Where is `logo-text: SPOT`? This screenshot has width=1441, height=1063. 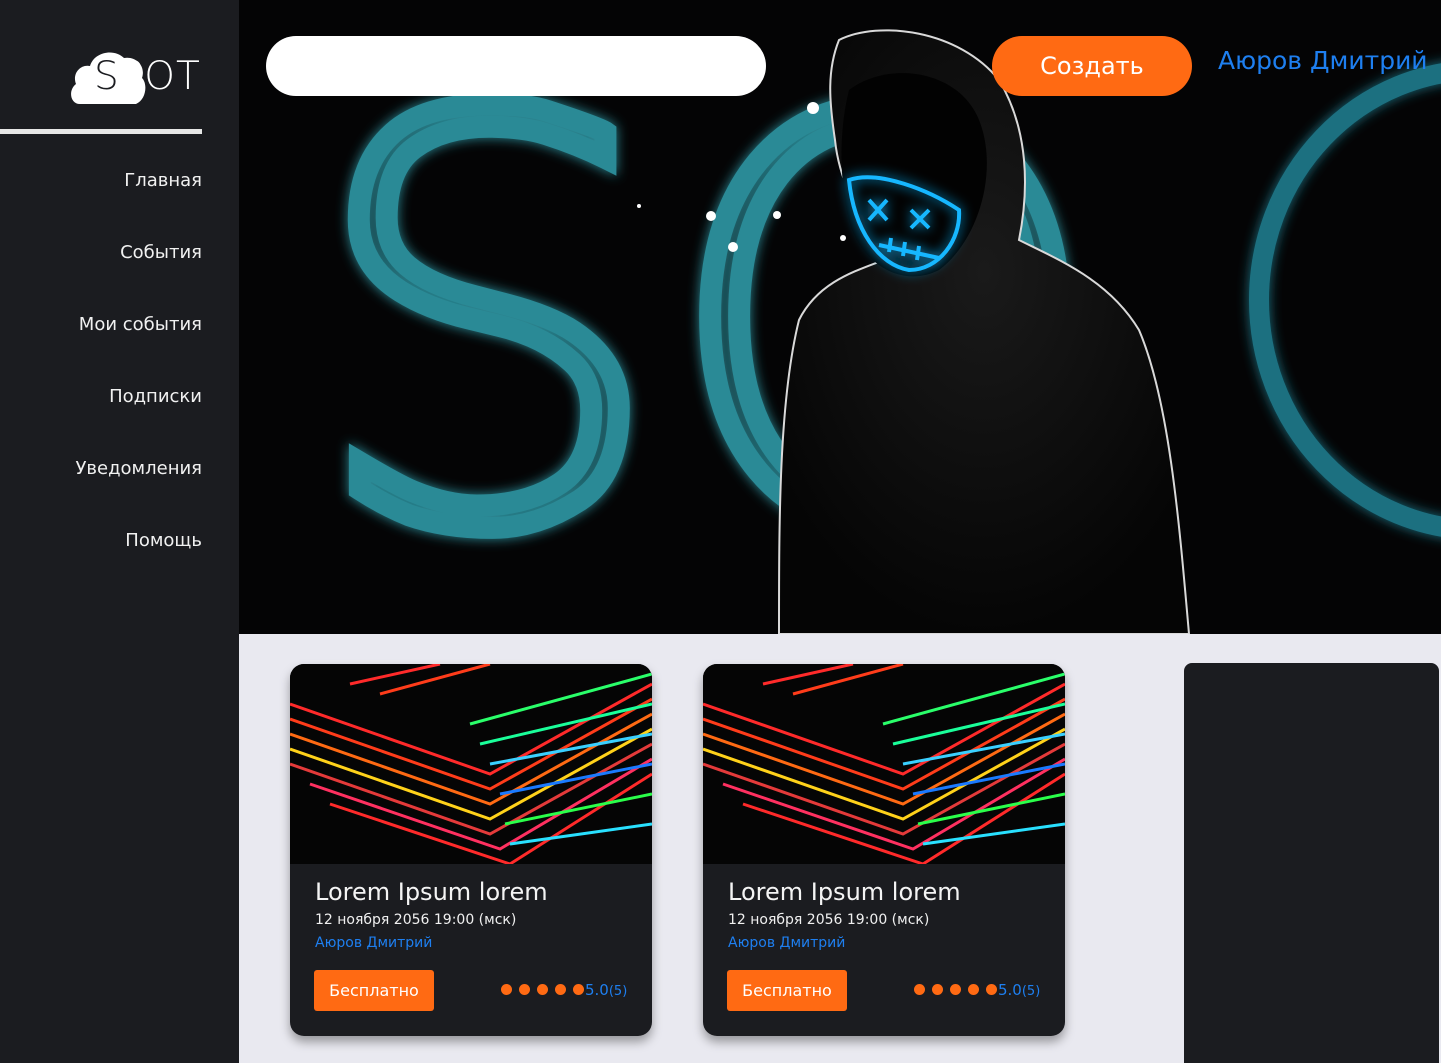
logo-text: SPOT is located at coordinates (147, 76).